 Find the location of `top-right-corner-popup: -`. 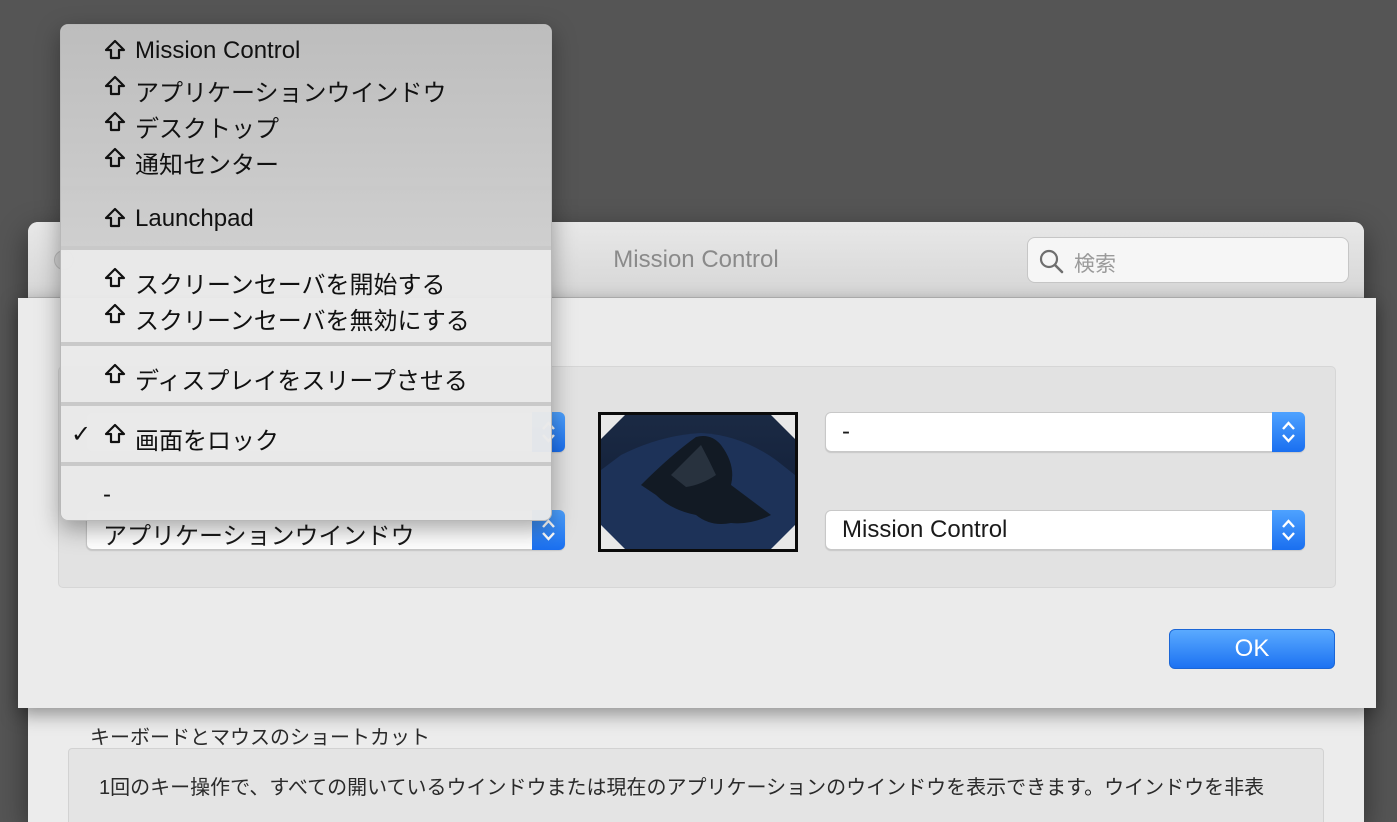

top-right-corner-popup: - is located at coordinates (1065, 432).